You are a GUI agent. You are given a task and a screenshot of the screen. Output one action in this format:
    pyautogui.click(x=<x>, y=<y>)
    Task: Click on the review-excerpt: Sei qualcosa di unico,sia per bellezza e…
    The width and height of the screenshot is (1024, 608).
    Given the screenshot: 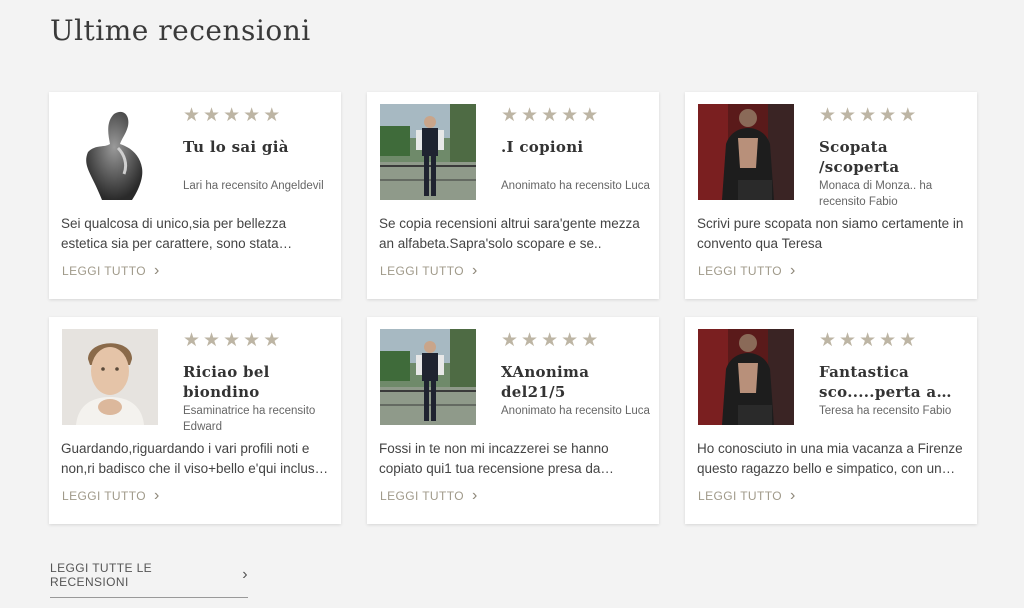 What is the action you would take?
    pyautogui.click(x=177, y=233)
    